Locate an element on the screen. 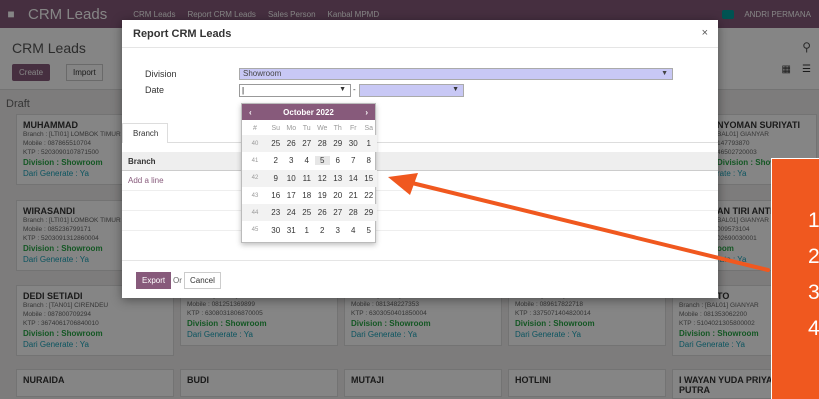 This screenshot has width=819, height=399. annotation-arrow is located at coordinates (579, 222).